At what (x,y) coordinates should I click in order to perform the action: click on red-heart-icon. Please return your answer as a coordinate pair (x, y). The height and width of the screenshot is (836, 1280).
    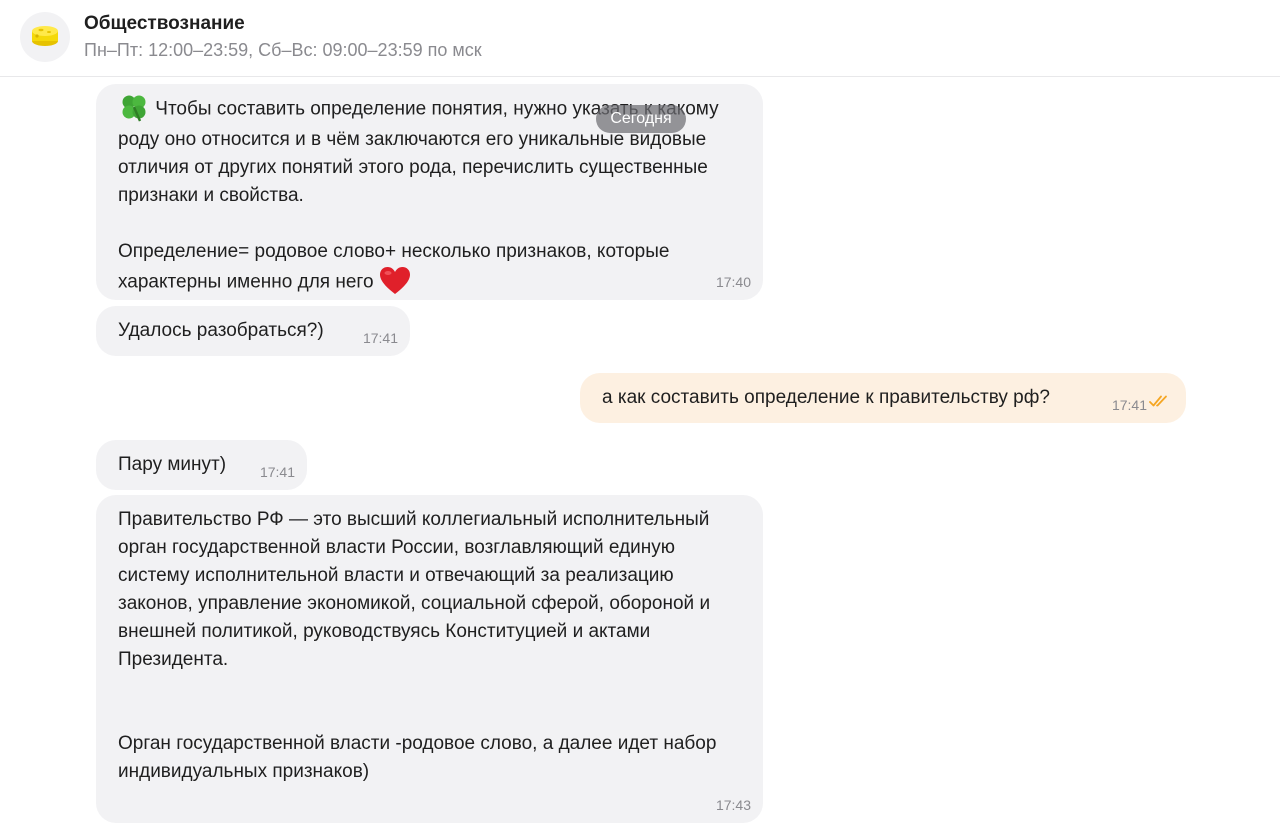
    Looking at the image, I should click on (395, 282).